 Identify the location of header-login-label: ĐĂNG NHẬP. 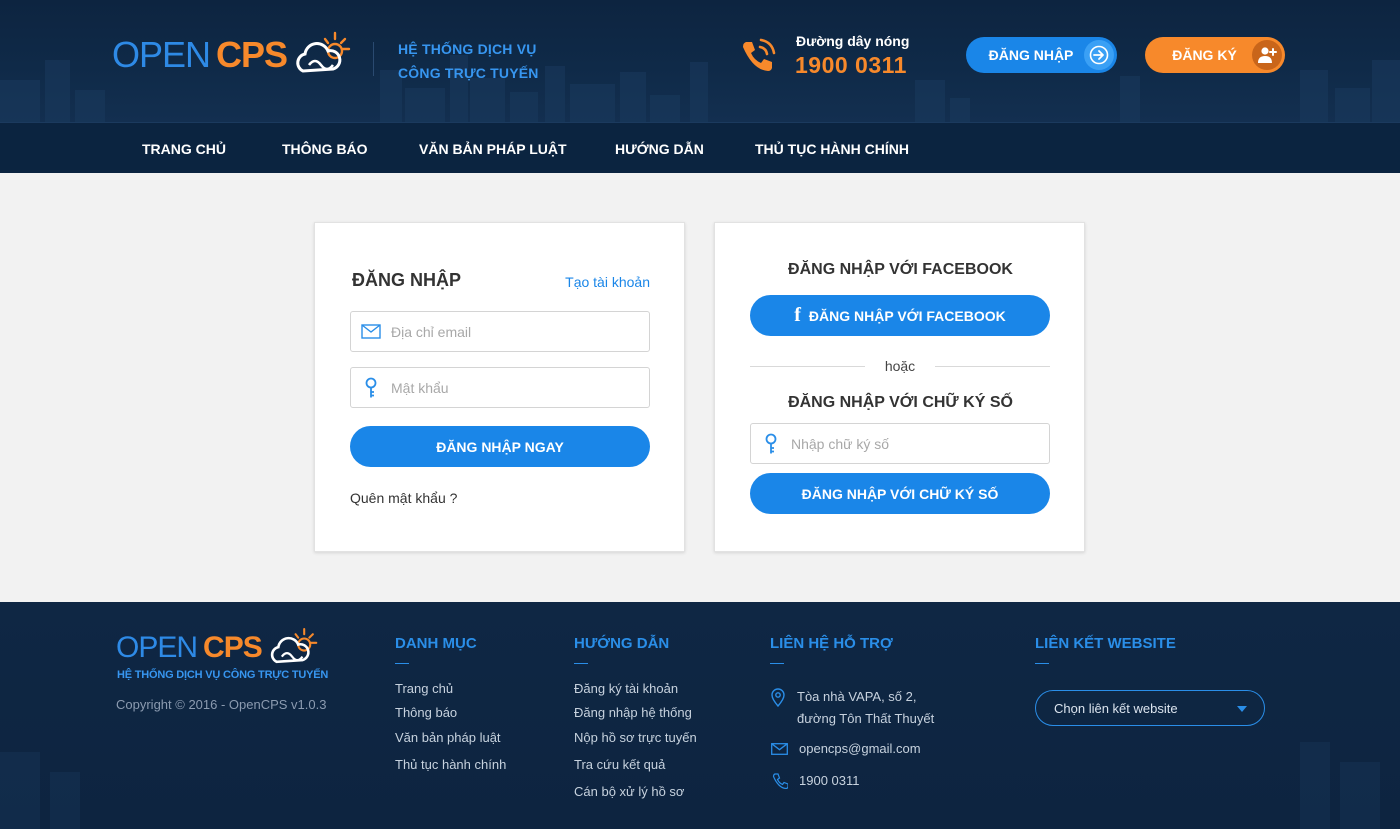
(1031, 55).